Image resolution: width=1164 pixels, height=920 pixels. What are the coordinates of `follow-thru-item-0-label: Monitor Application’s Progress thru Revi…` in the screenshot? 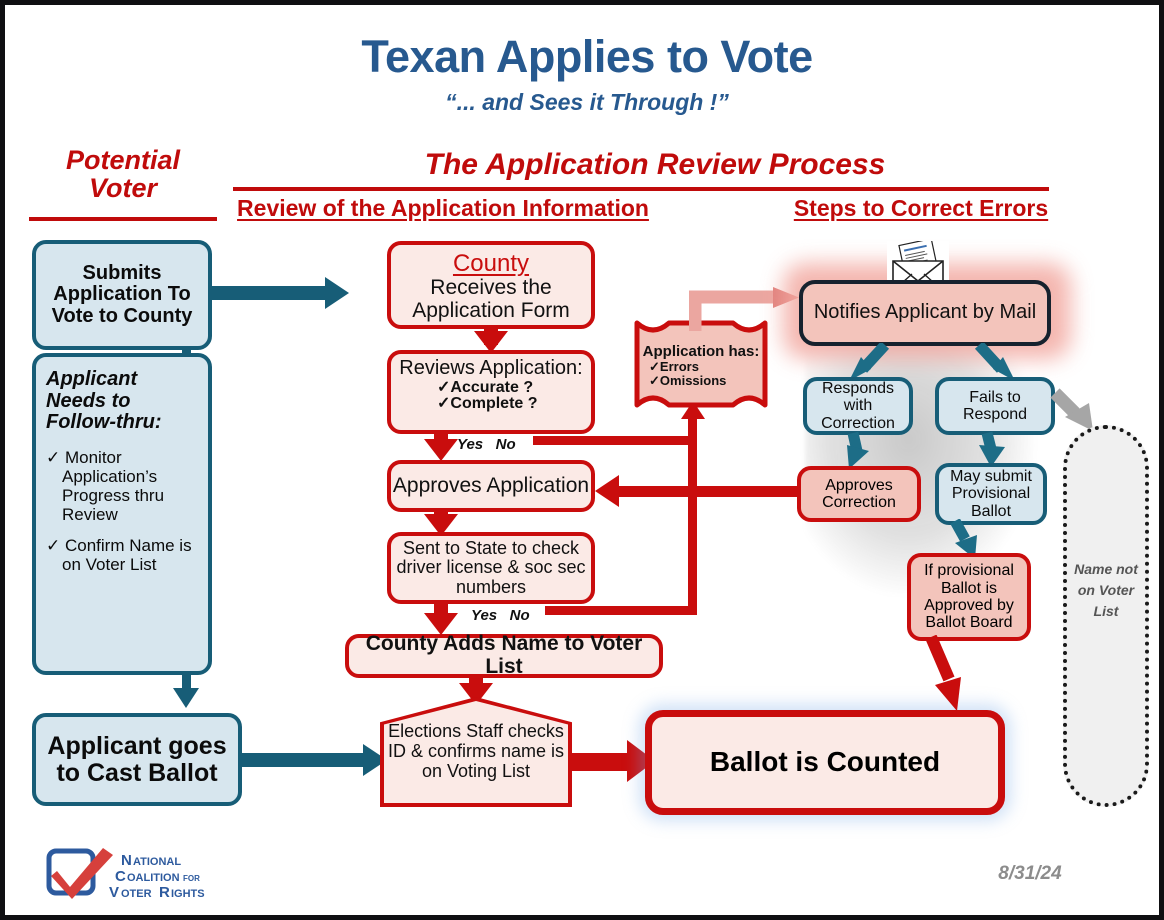 It's located at (113, 485).